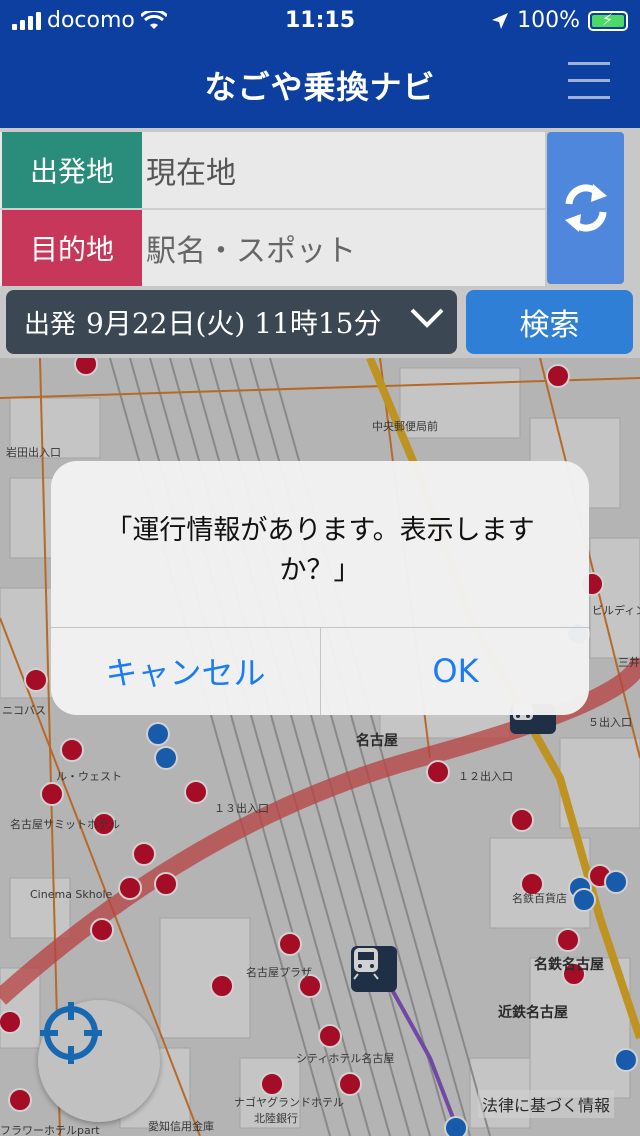 Image resolution: width=640 pixels, height=1136 pixels. Describe the element at coordinates (608, 20) in the screenshot. I see `battery-icon: ⚡` at that location.